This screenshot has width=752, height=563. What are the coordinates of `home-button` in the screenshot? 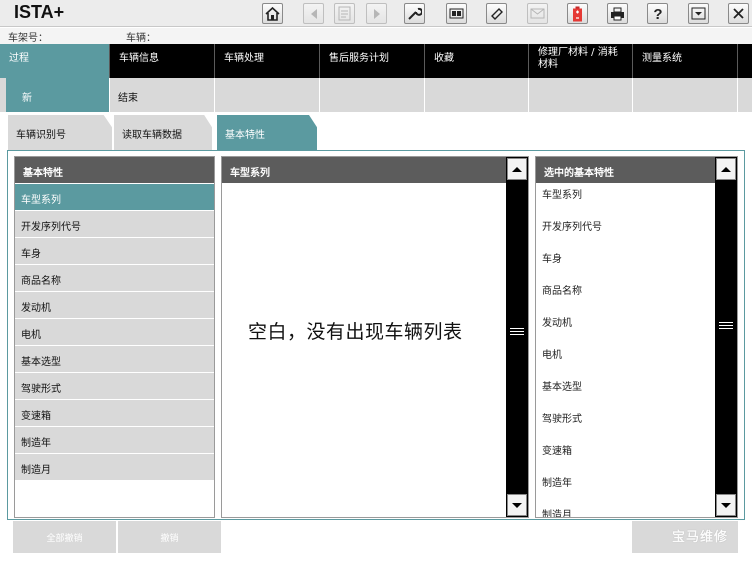 It's located at (272, 13).